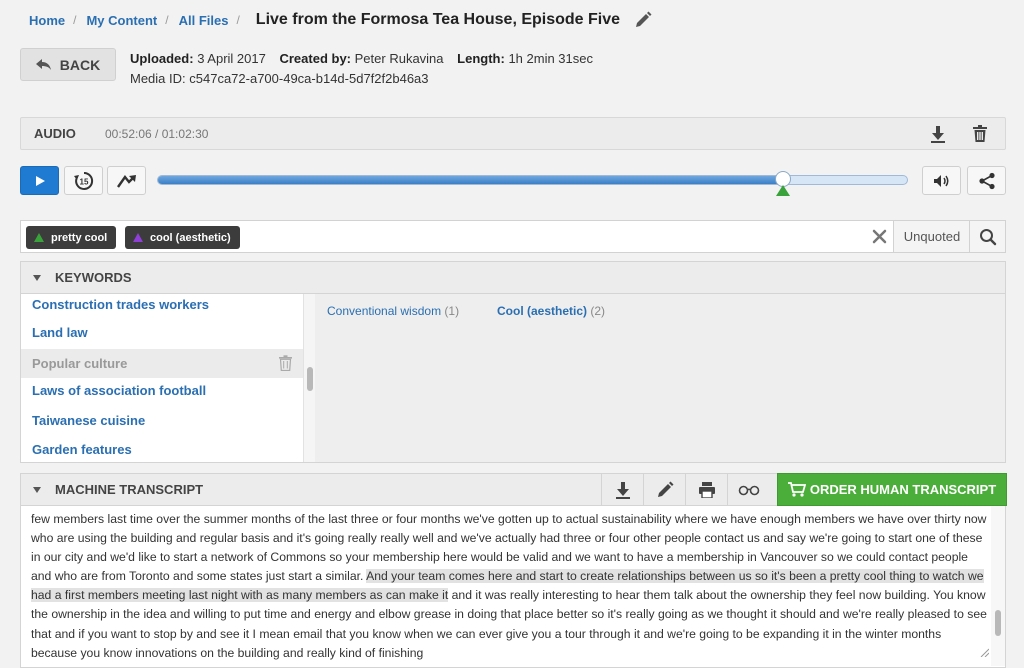  What do you see at coordinates (162, 363) in the screenshot?
I see `keyword-item-selected: Popular culture` at bounding box center [162, 363].